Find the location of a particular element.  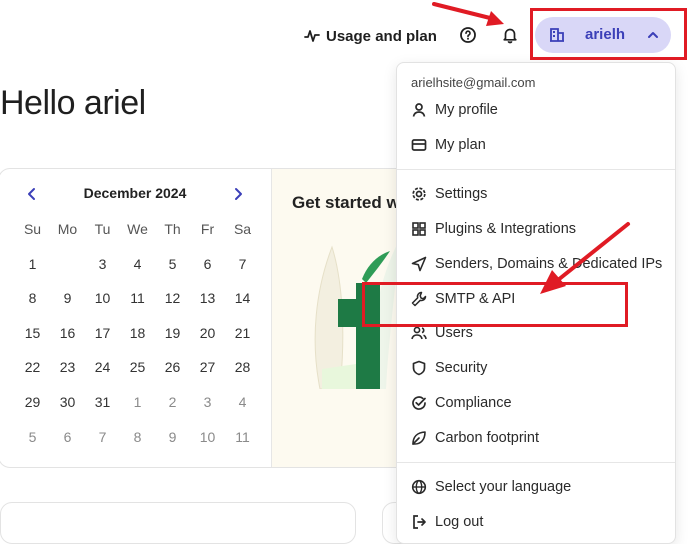

menu-item-select-language: Select your language is located at coordinates (491, 487).